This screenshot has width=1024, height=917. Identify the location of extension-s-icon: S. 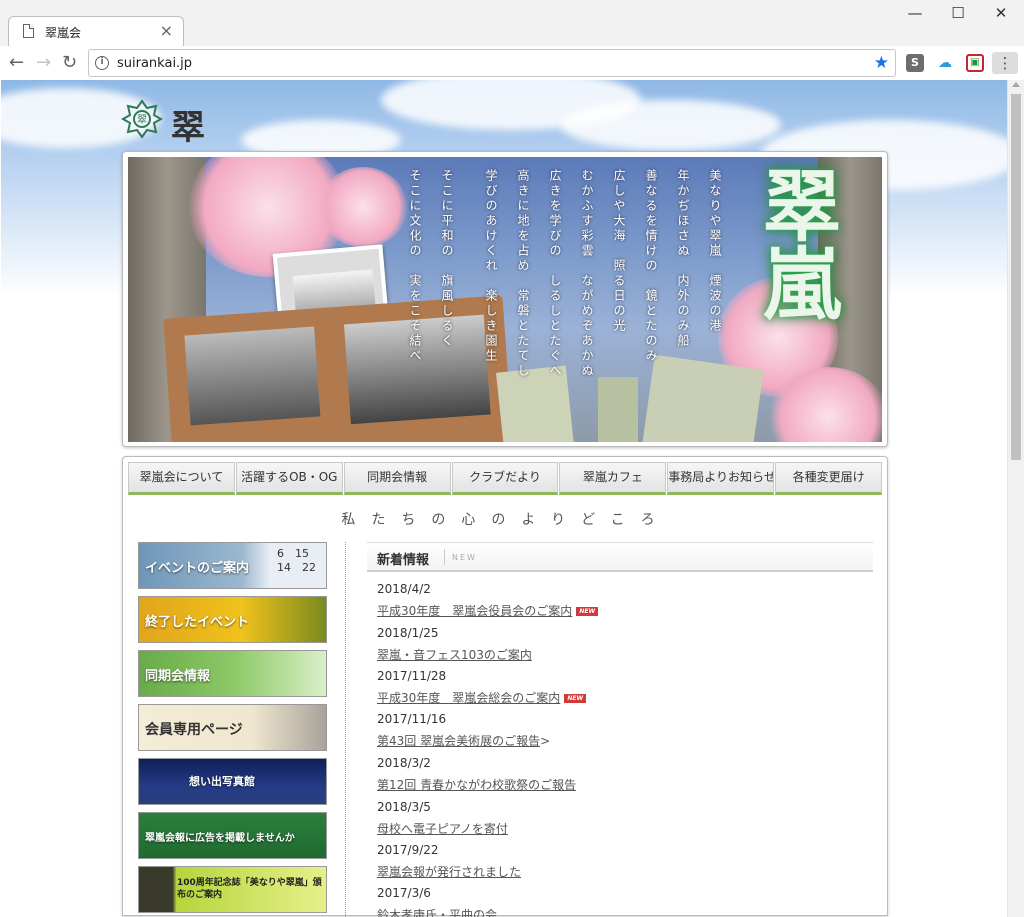
(915, 63).